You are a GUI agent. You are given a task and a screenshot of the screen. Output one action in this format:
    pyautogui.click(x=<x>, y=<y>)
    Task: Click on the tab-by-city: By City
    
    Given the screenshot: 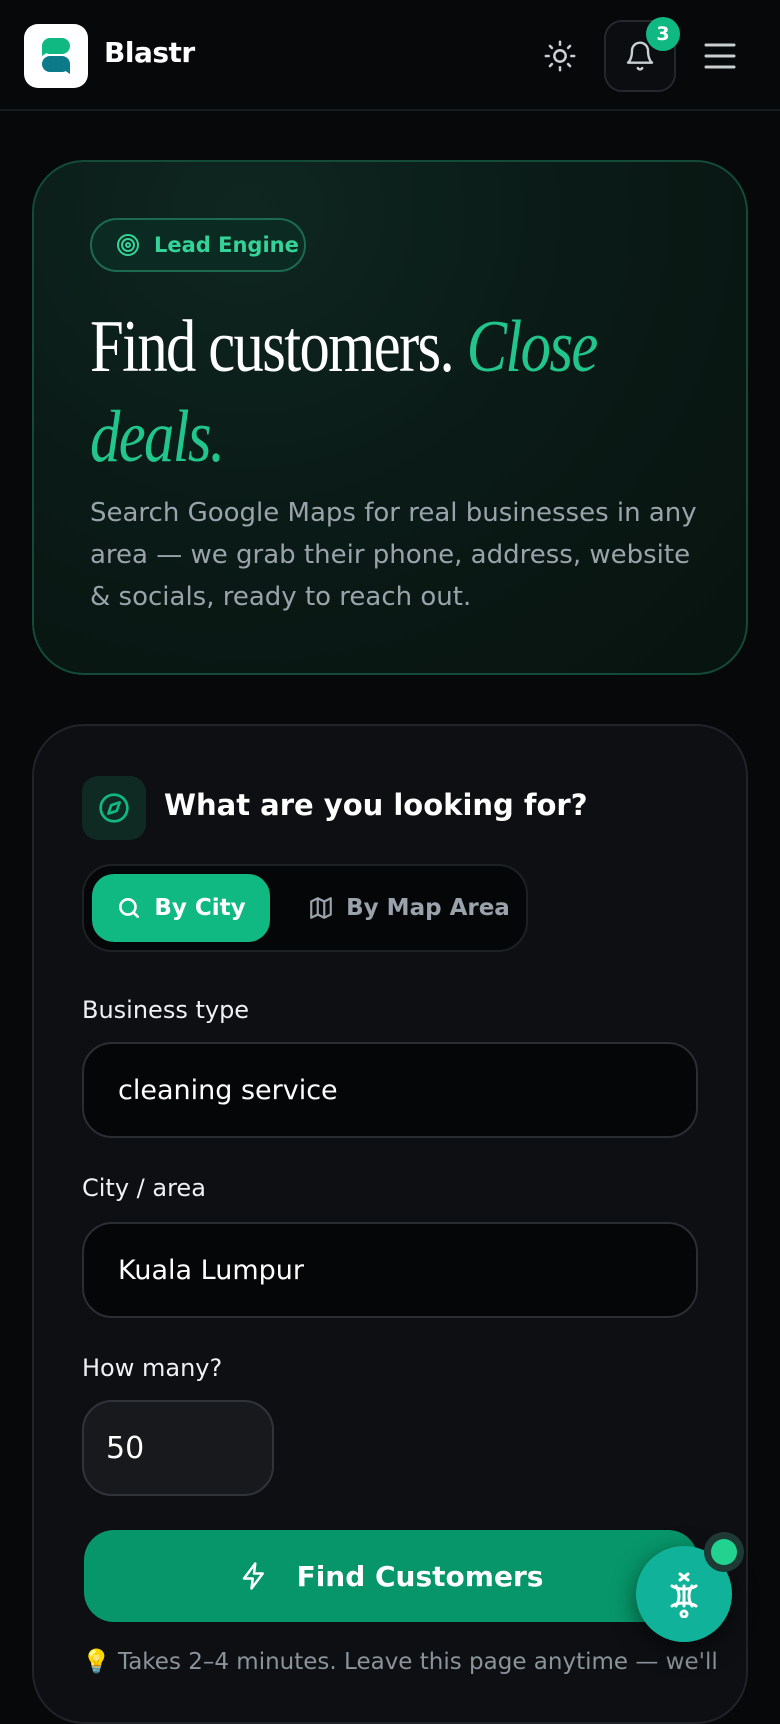 What is the action you would take?
    pyautogui.click(x=181, y=908)
    